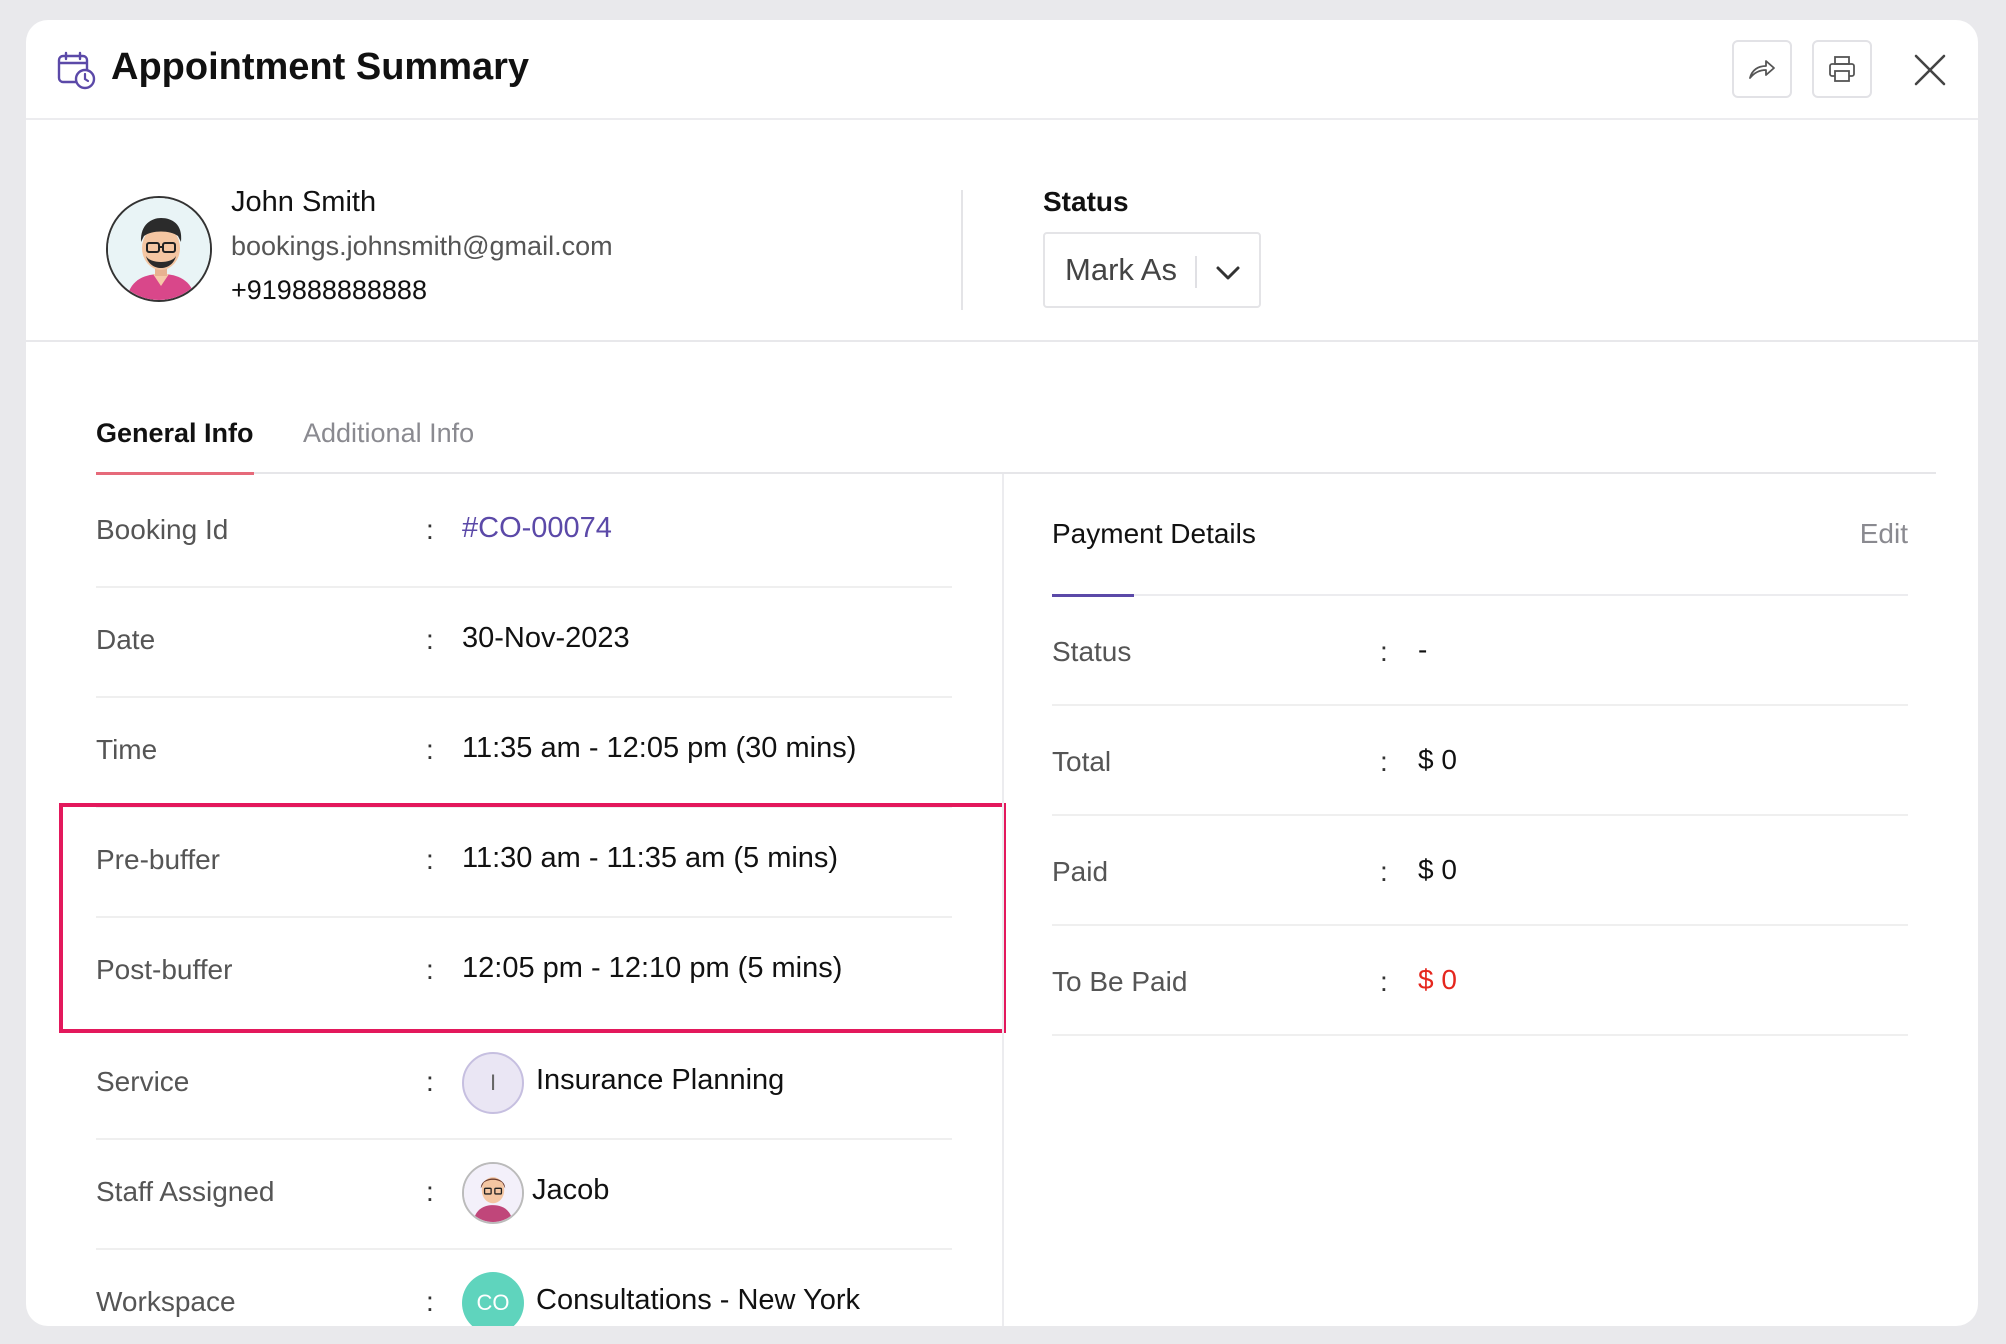  Describe the element at coordinates (1480, 537) in the screenshot. I see `payment-header: Payment Details Edit` at that location.